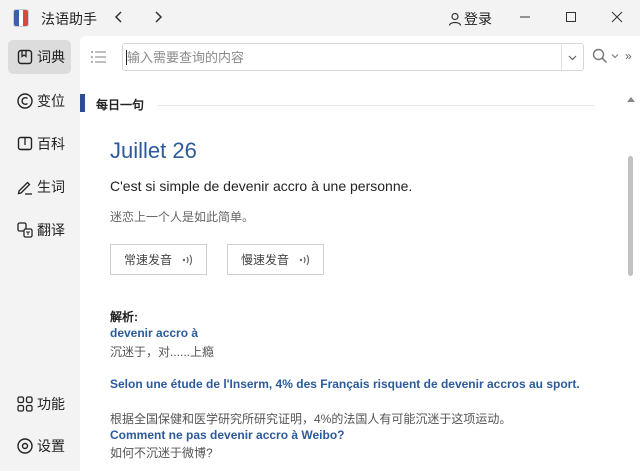 The height and width of the screenshot is (471, 640). What do you see at coordinates (51, 101) in the screenshot?
I see `sidebar-item-label: 变位` at bounding box center [51, 101].